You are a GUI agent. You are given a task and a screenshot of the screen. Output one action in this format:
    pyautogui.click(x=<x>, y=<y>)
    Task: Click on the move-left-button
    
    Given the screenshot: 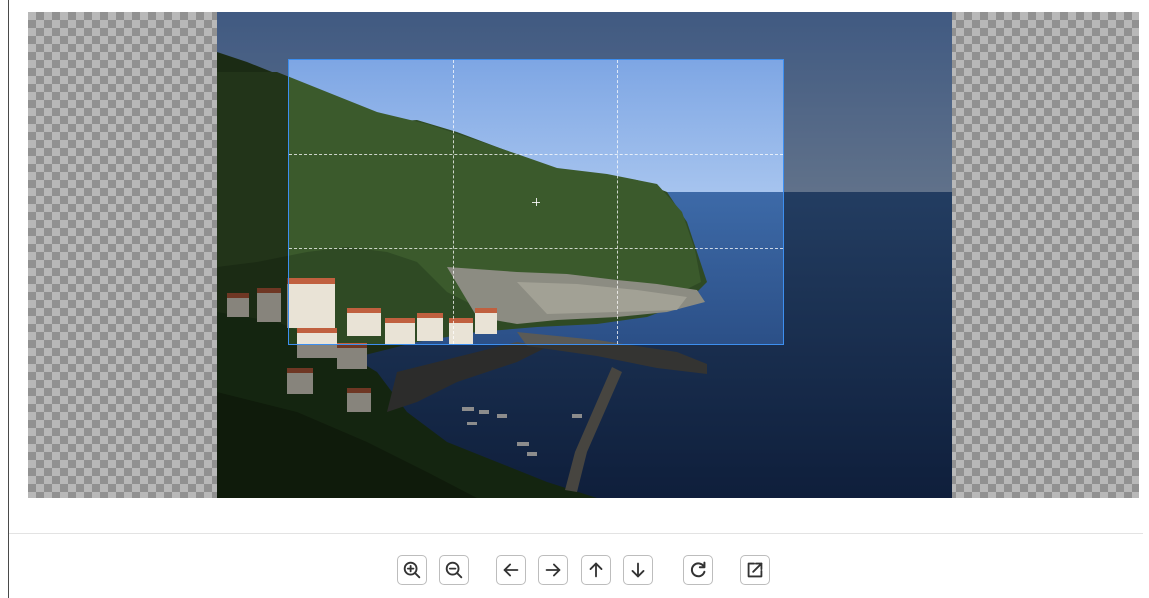 What is the action you would take?
    pyautogui.click(x=511, y=570)
    